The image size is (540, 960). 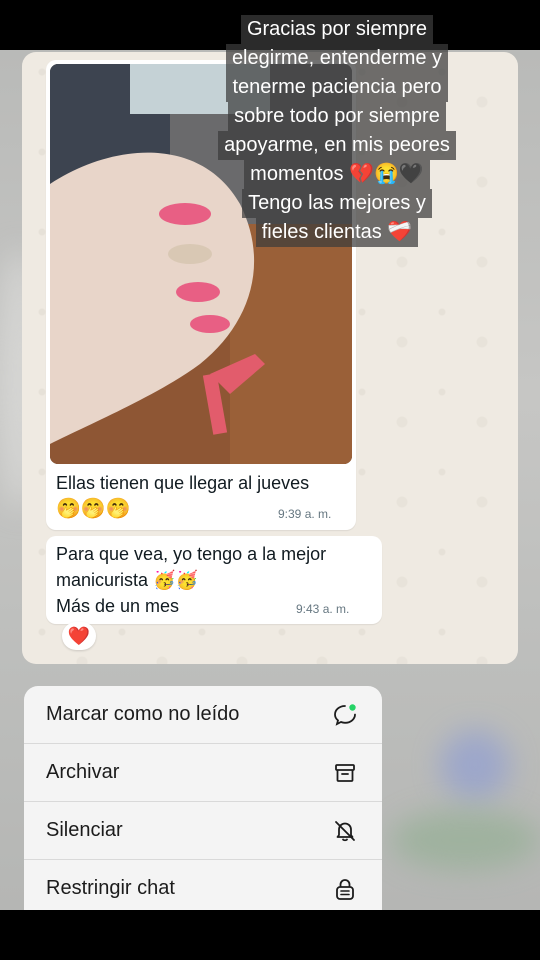 What do you see at coordinates (83, 772) in the screenshot?
I see `menu-item-label: Archivar` at bounding box center [83, 772].